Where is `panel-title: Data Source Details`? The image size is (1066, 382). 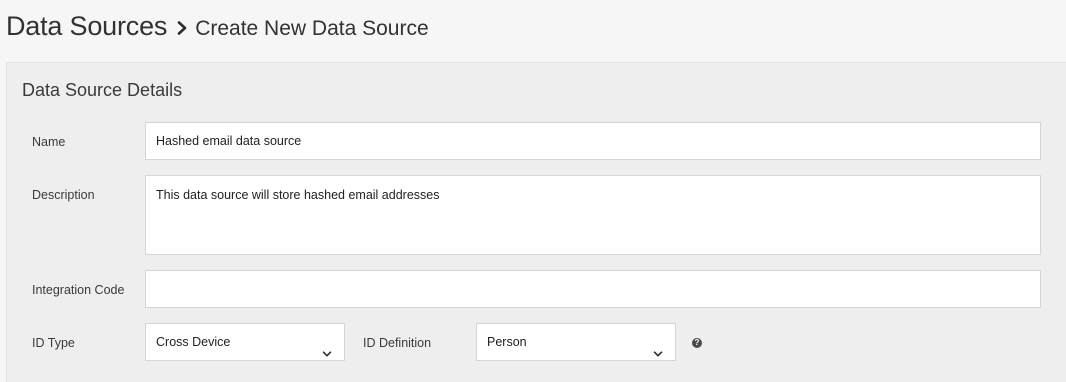 panel-title: Data Source Details is located at coordinates (102, 90).